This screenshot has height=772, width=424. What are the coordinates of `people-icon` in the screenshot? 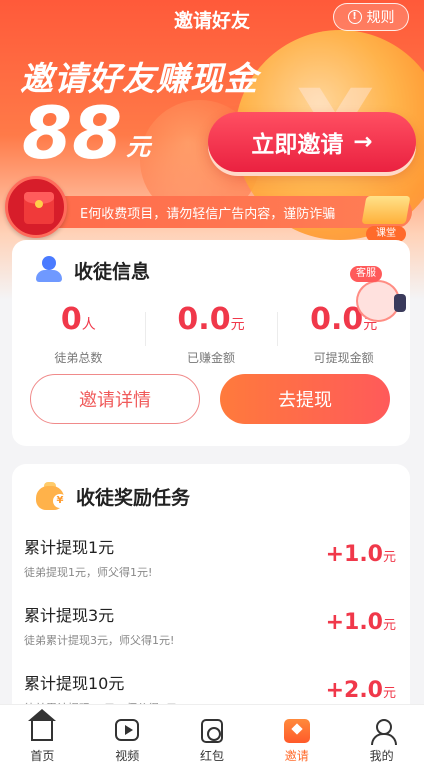 It's located at (50, 270).